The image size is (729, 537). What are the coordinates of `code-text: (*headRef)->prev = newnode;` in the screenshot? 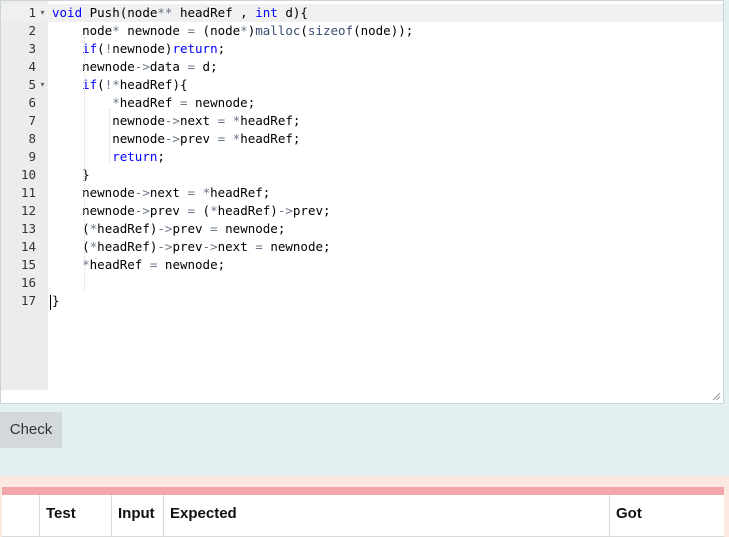 It's located at (169, 228).